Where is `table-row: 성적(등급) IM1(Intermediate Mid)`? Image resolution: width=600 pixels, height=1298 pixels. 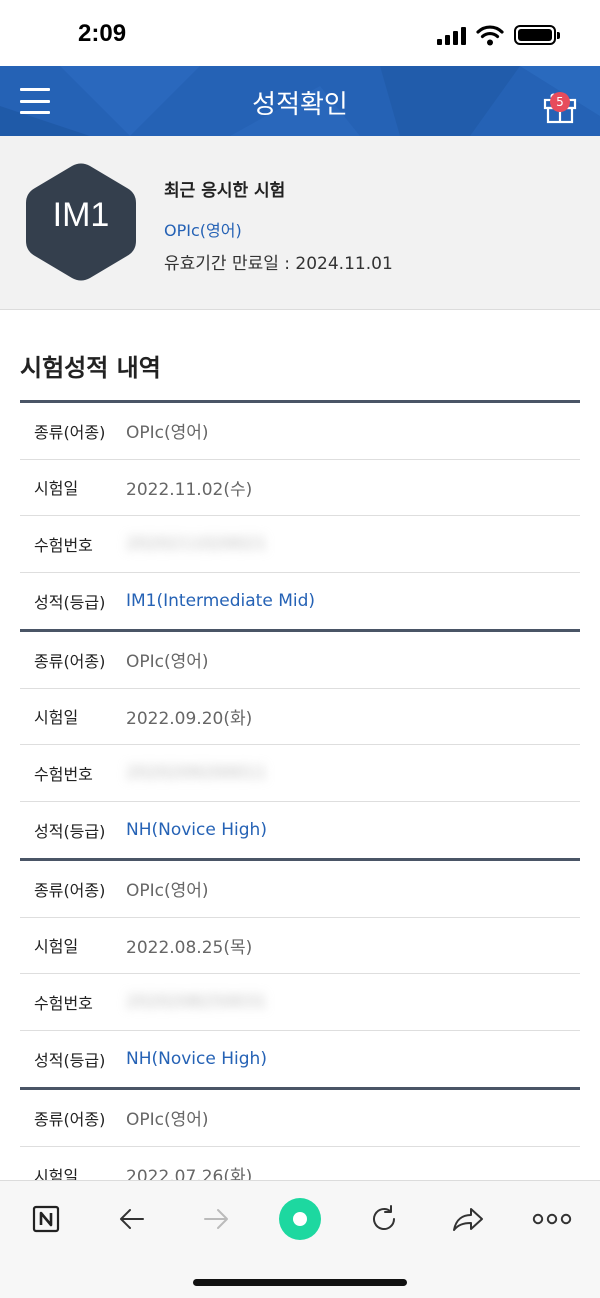
table-row: 성적(등급) IM1(Intermediate Mid) is located at coordinates (300, 601).